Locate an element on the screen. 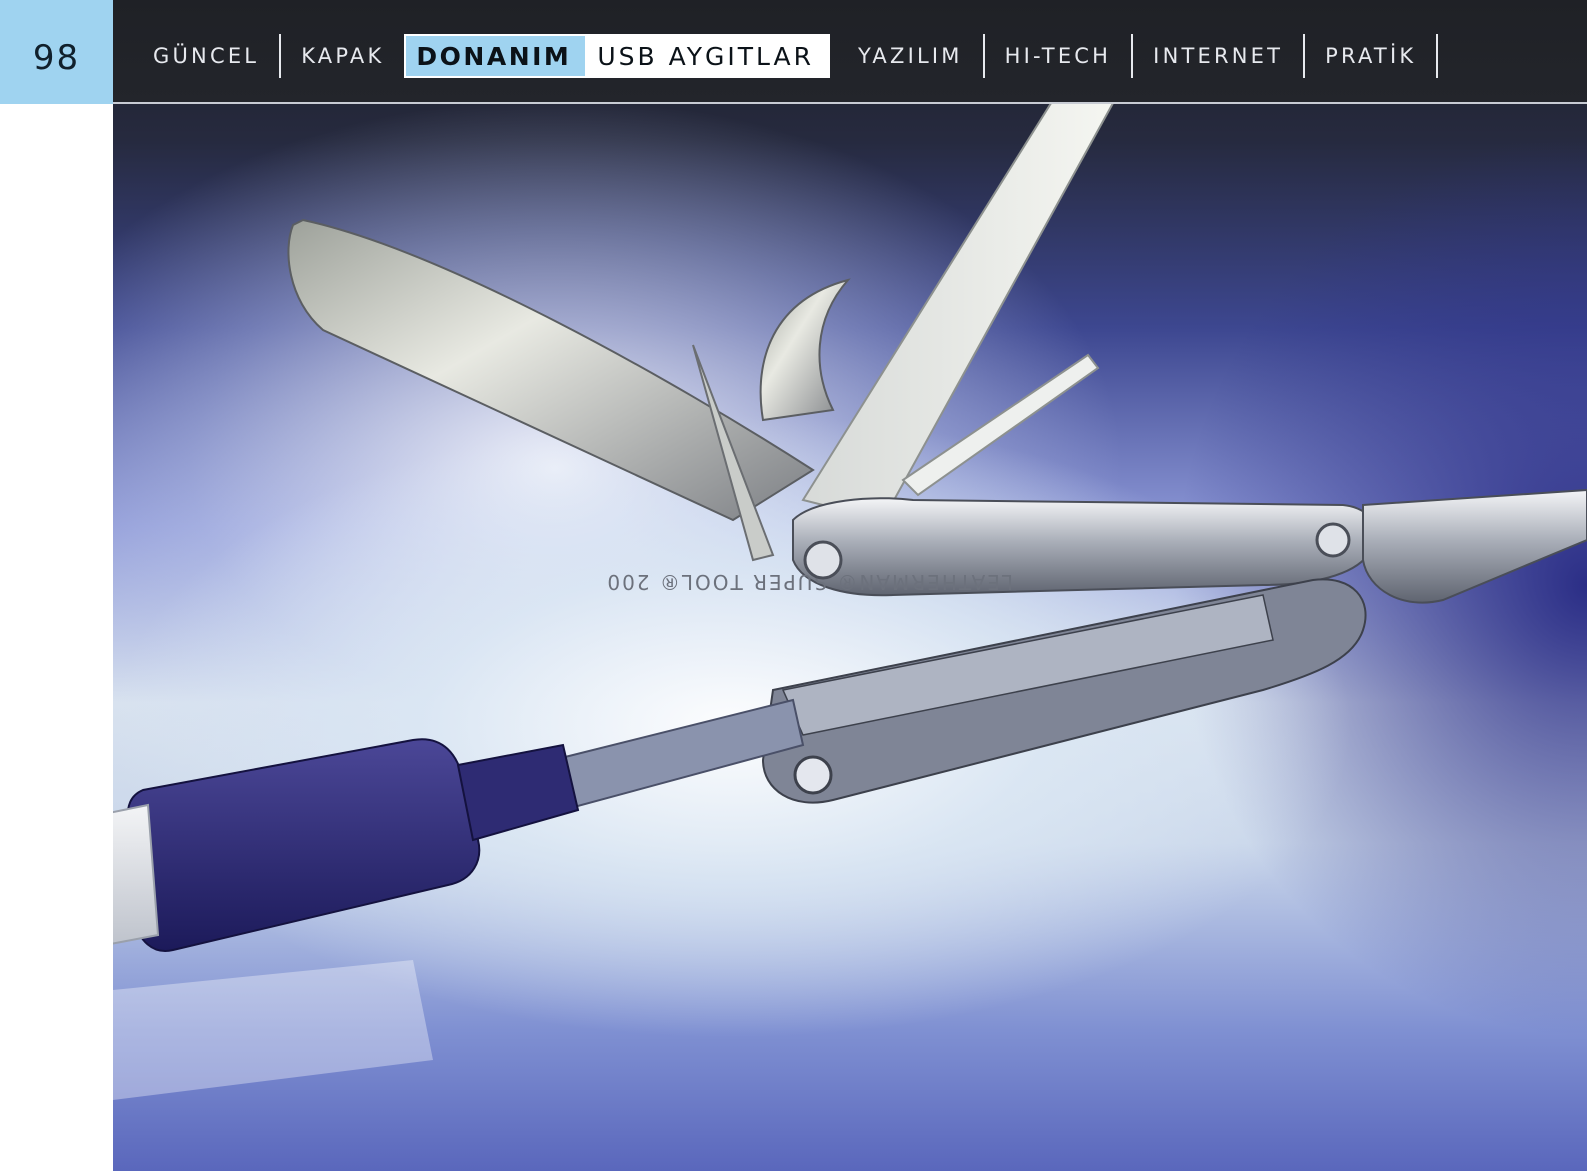  usb-plug is located at coordinates (303, 845).